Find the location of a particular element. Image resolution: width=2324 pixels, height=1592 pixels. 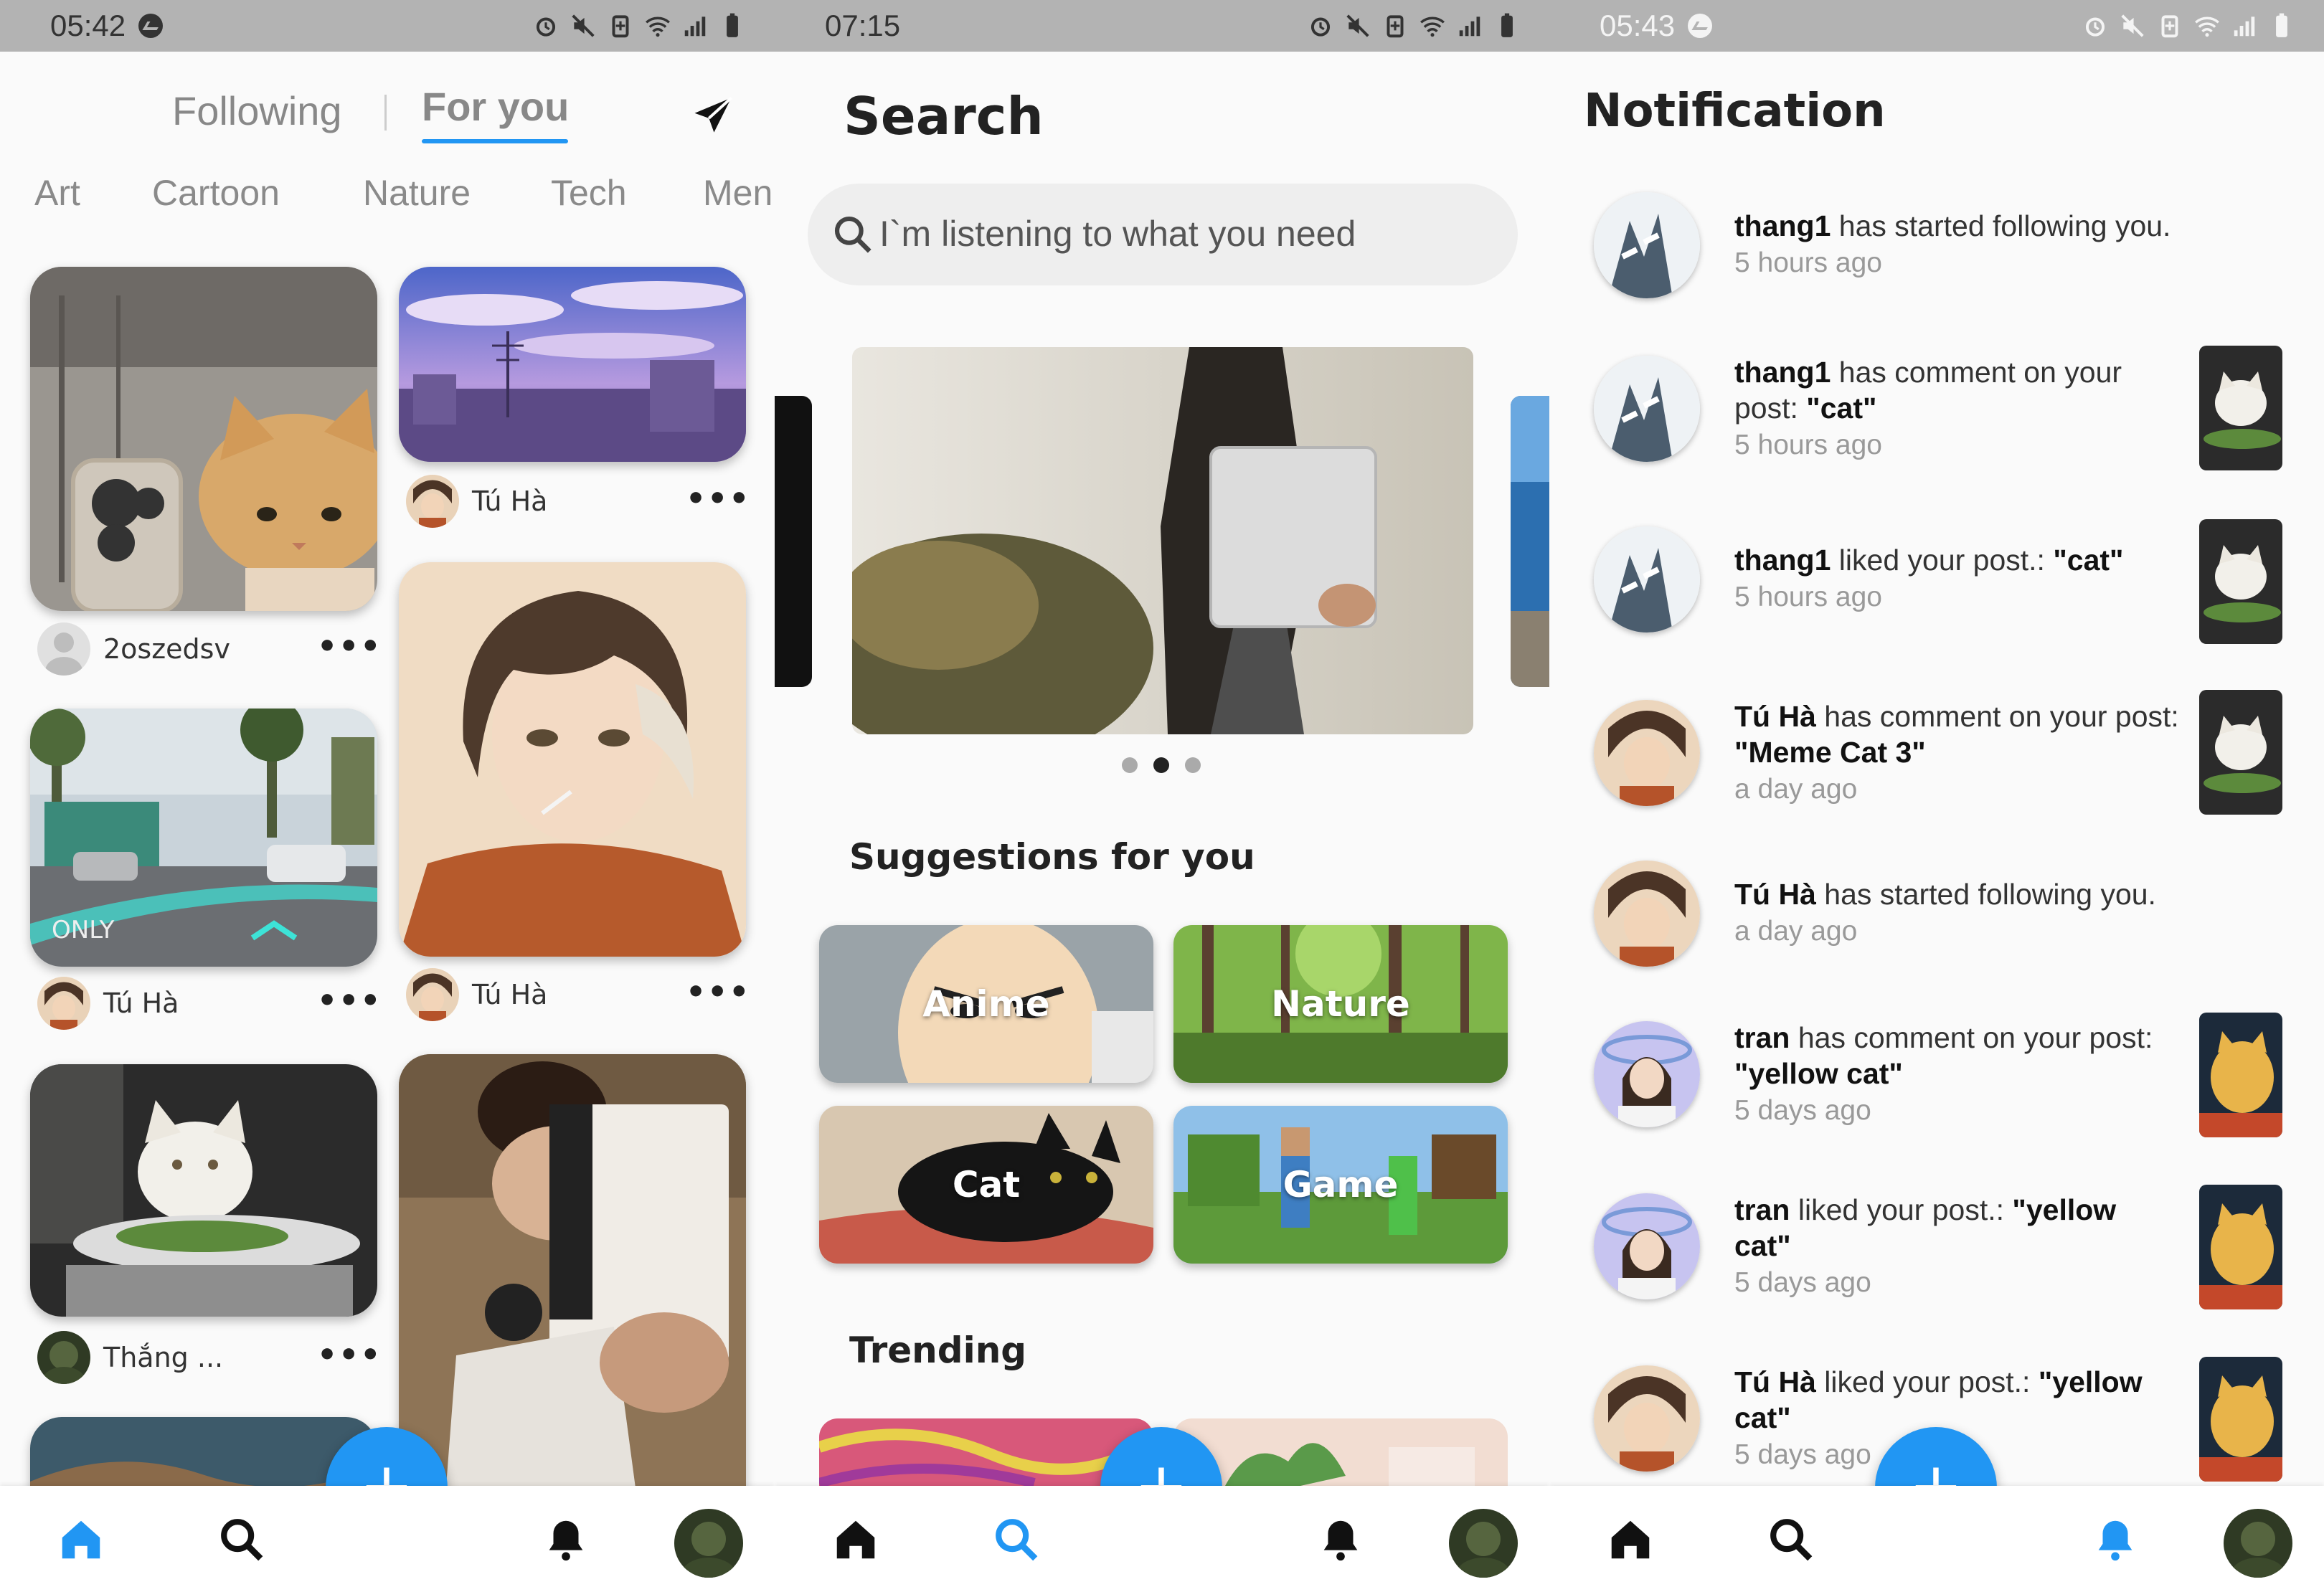

category-nature: Nature is located at coordinates (417, 193).